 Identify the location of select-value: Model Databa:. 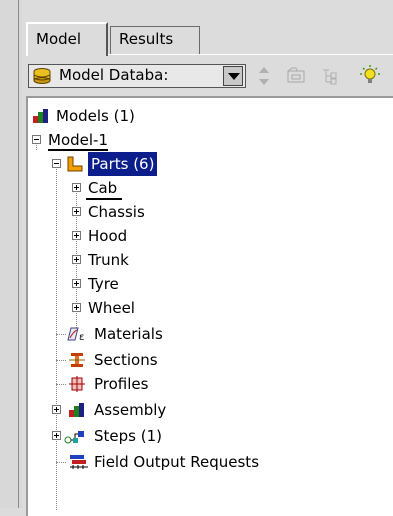
(114, 75).